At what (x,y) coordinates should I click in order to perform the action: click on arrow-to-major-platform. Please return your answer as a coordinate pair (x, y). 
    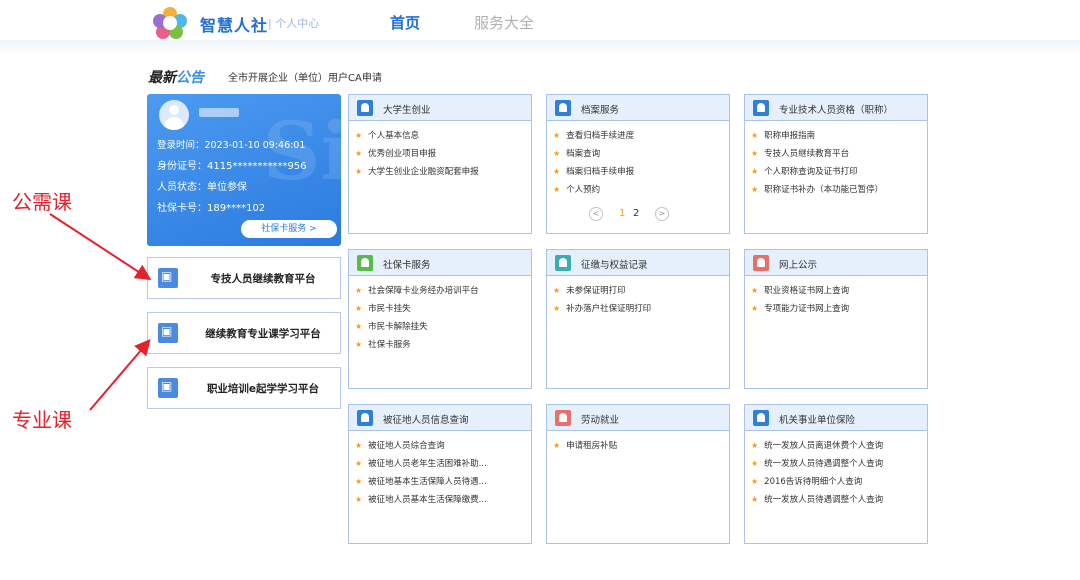
    Looking at the image, I should click on (120, 374).